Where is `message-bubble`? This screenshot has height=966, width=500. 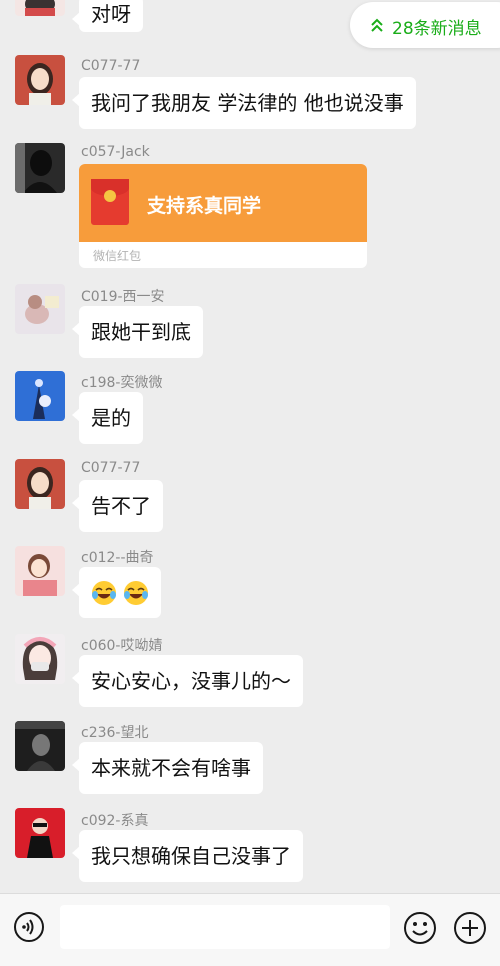
message-bubble is located at coordinates (116, 592).